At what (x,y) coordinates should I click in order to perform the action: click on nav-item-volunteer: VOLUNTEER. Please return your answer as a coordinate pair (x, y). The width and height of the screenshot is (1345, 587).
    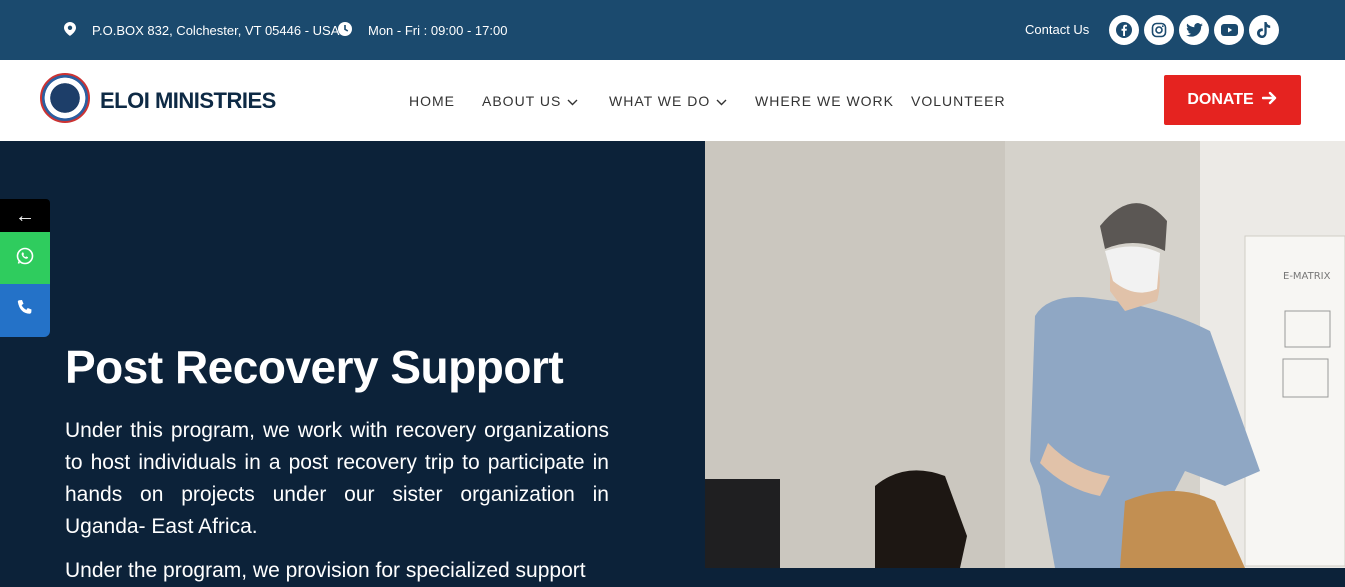
    Looking at the image, I should click on (958, 101).